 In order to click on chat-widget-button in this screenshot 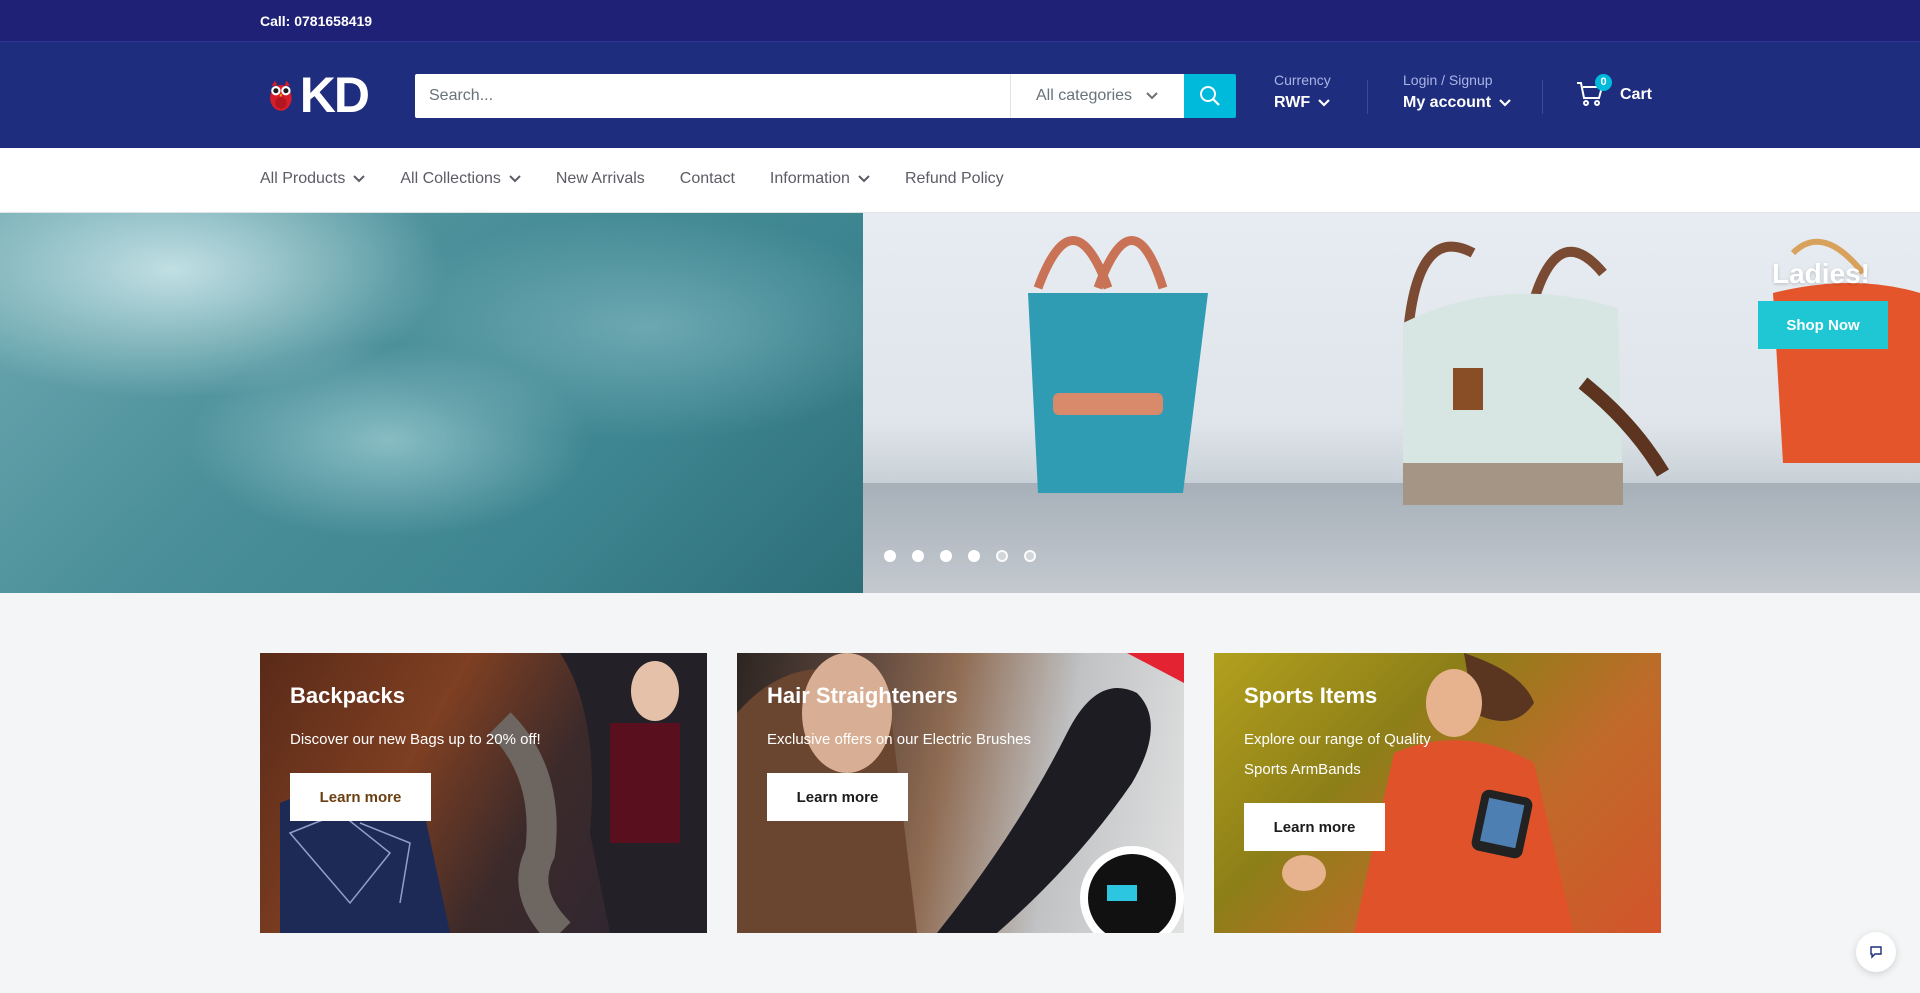, I will do `click(1876, 952)`.